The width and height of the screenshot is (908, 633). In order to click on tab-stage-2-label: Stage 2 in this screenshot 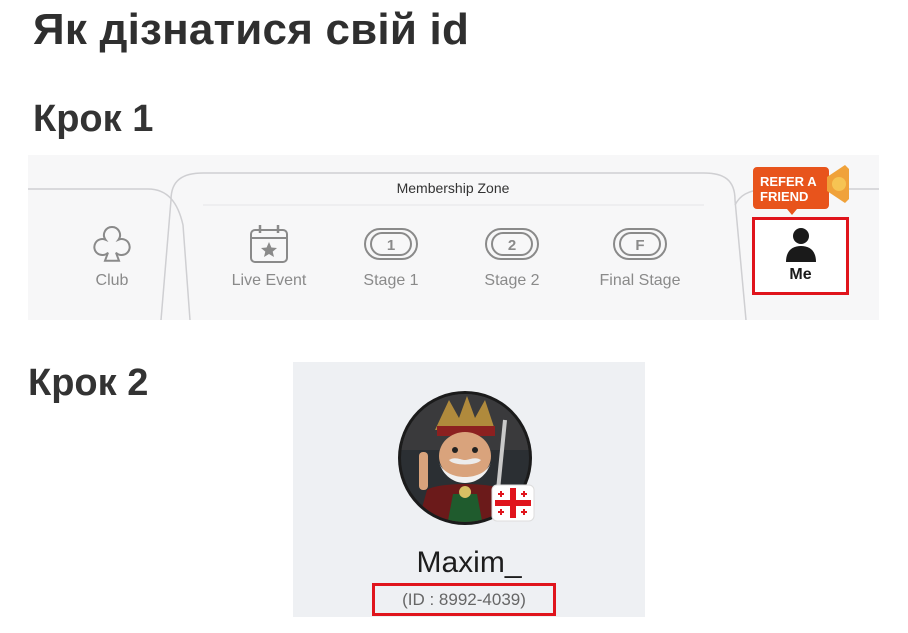, I will do `click(512, 280)`.